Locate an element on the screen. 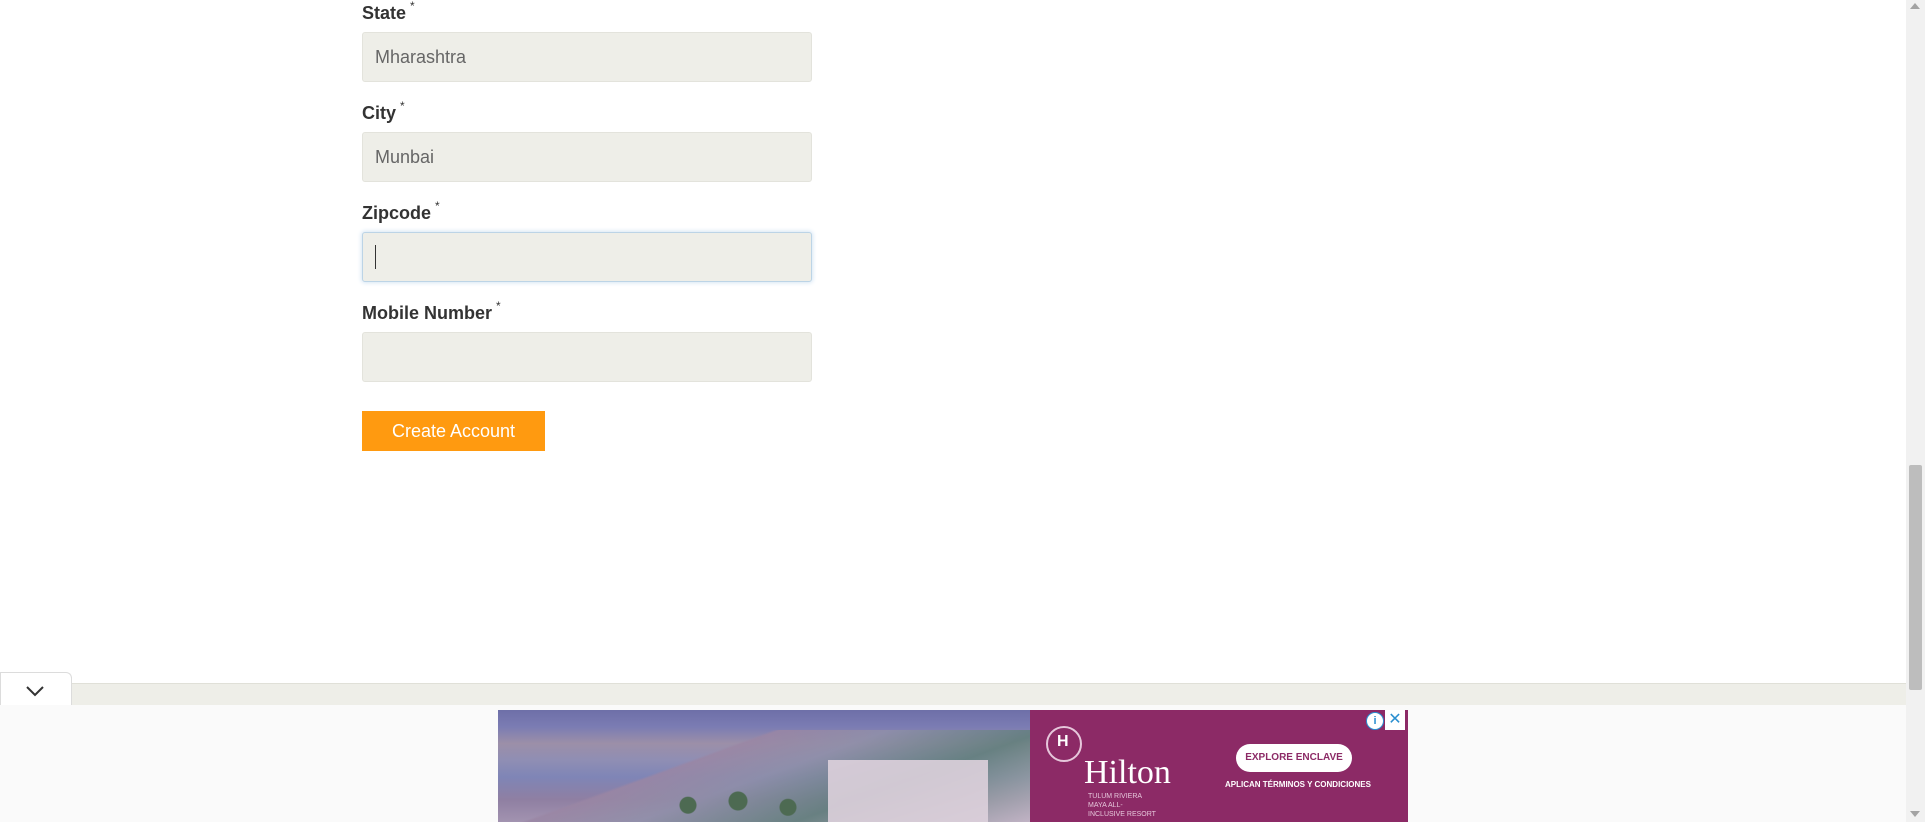 The width and height of the screenshot is (1925, 822). chevron-down-icon is located at coordinates (35, 691).